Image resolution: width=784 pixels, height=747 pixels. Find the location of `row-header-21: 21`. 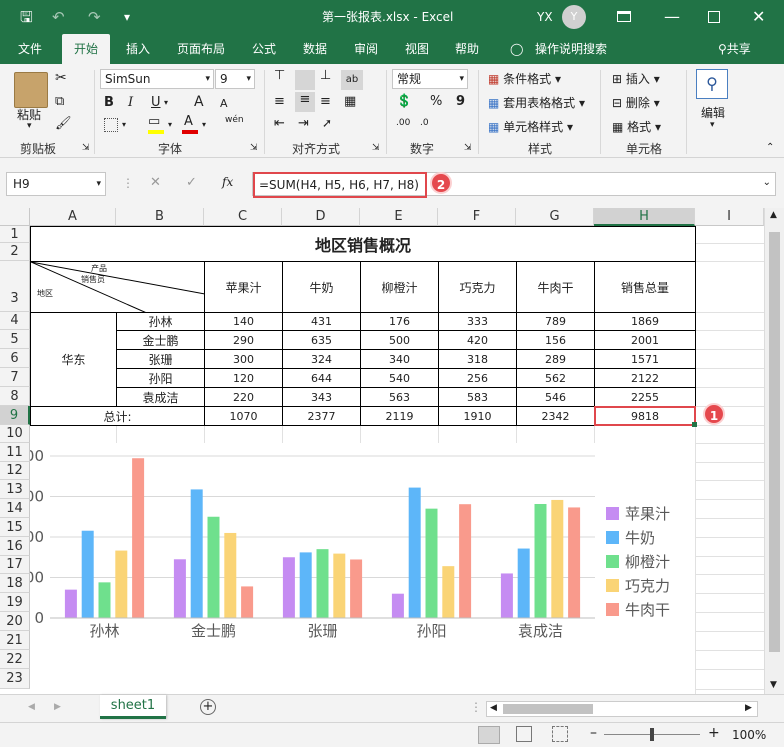

row-header-21: 21 is located at coordinates (15, 640).